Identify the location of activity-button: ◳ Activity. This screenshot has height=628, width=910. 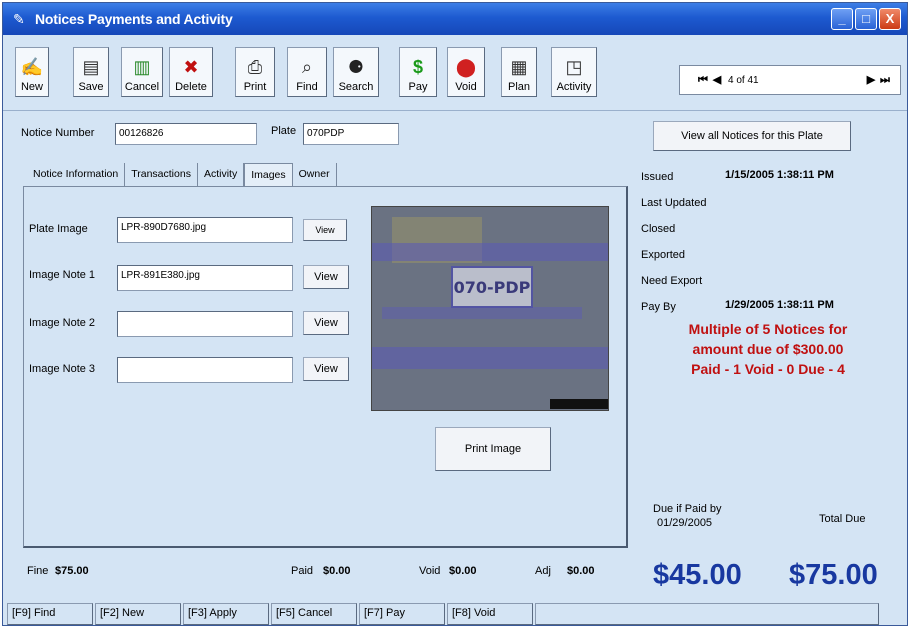
(574, 72).